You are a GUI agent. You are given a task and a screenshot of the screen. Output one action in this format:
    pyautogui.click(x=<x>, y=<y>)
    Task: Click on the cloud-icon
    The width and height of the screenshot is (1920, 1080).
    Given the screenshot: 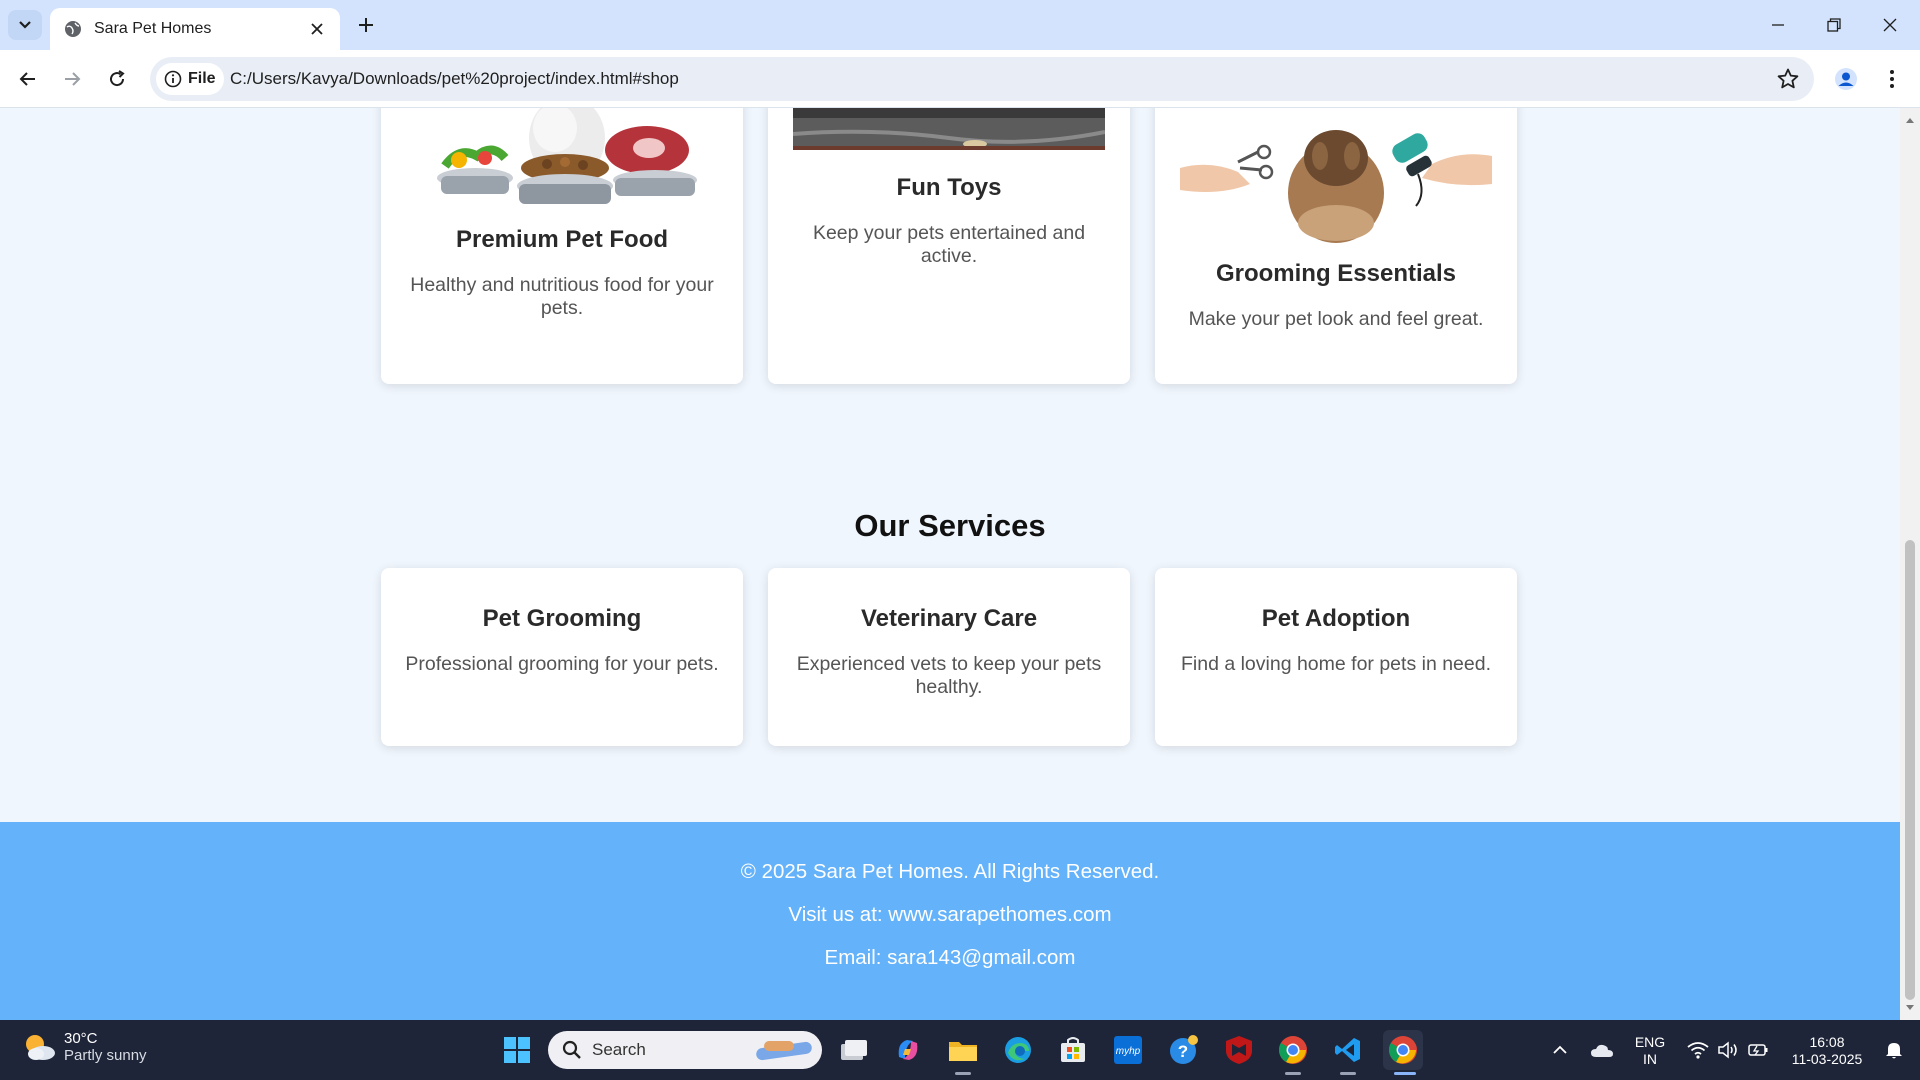 What is the action you would take?
    pyautogui.click(x=1602, y=1050)
    